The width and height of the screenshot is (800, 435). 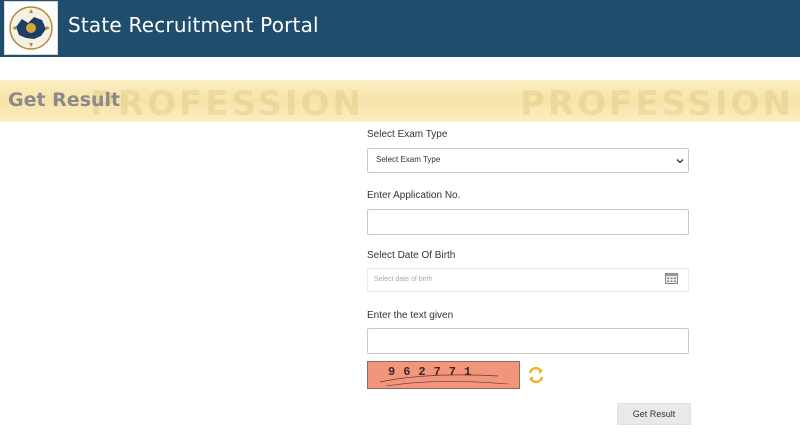 What do you see at coordinates (671, 278) in the screenshot?
I see `calendar-icon` at bounding box center [671, 278].